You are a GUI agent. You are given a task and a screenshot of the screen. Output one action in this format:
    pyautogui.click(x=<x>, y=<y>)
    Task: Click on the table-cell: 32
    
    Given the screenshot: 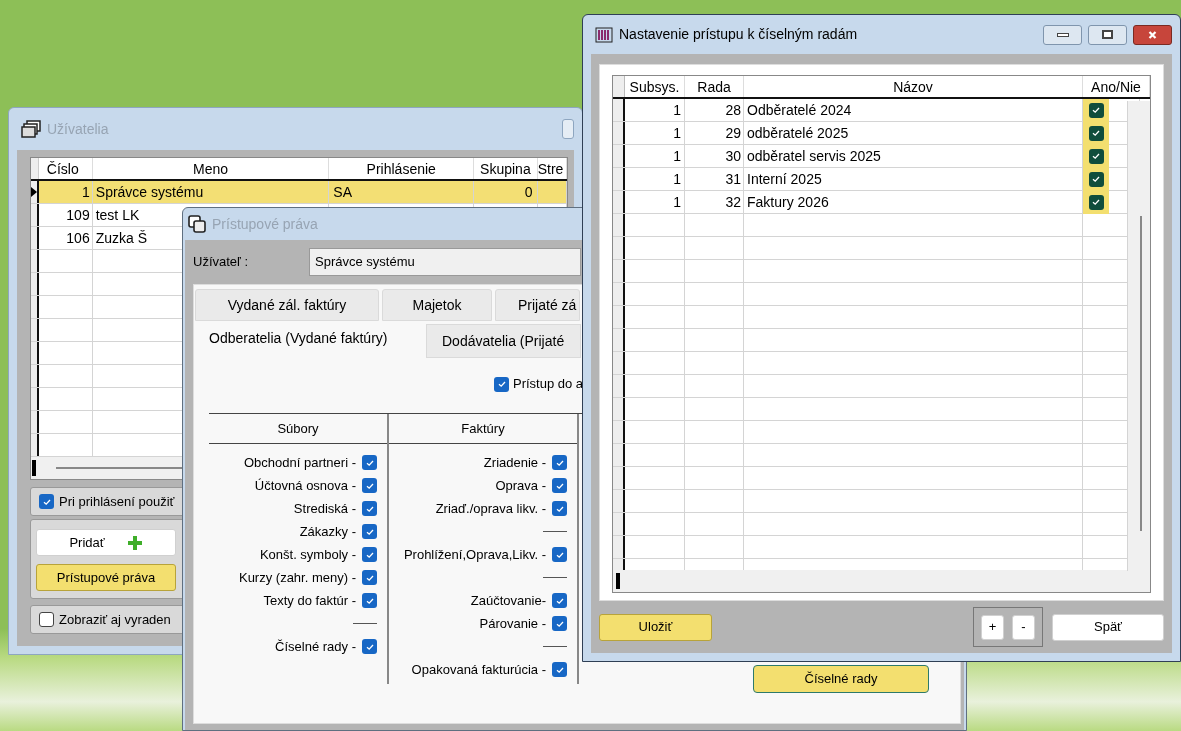 What is the action you would take?
    pyautogui.click(x=733, y=202)
    